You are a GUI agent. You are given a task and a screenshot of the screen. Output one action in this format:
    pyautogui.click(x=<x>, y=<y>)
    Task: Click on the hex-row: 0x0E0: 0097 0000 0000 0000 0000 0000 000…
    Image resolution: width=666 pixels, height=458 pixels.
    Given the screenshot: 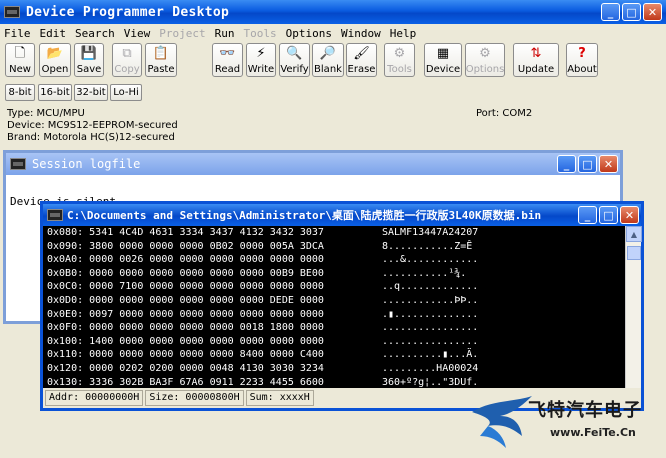 What is the action you would take?
    pyautogui.click(x=334, y=315)
    